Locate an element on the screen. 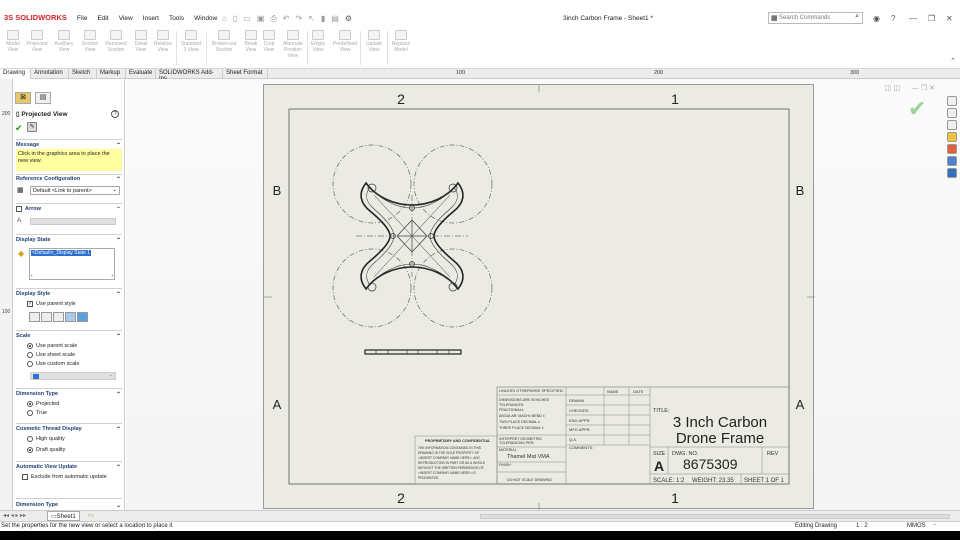 This screenshot has width=960, height=540. sheet-nav-arrows-icon: ◂◂ ◂ ▸ ▸▸ is located at coordinates (14, 515).